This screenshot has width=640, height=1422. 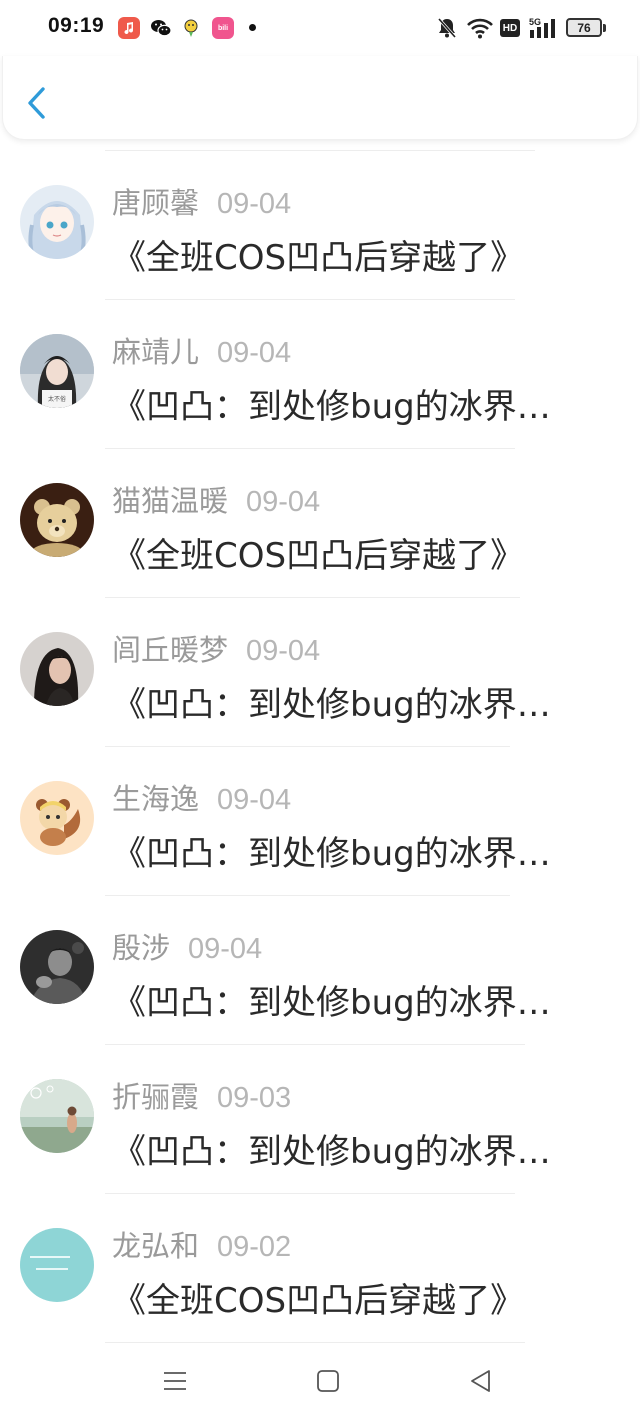 I want to click on back-triangle-icon, so click(x=480, y=1381).